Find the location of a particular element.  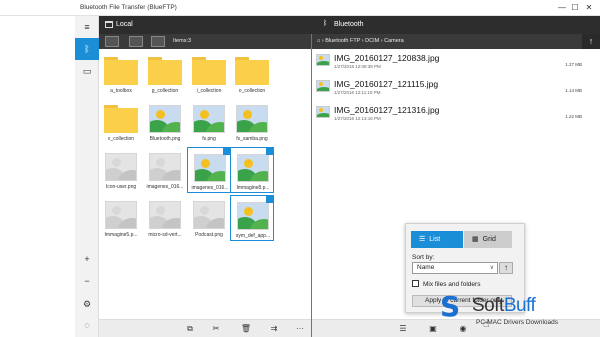

file-name: g_collection is located at coordinates (165, 91).